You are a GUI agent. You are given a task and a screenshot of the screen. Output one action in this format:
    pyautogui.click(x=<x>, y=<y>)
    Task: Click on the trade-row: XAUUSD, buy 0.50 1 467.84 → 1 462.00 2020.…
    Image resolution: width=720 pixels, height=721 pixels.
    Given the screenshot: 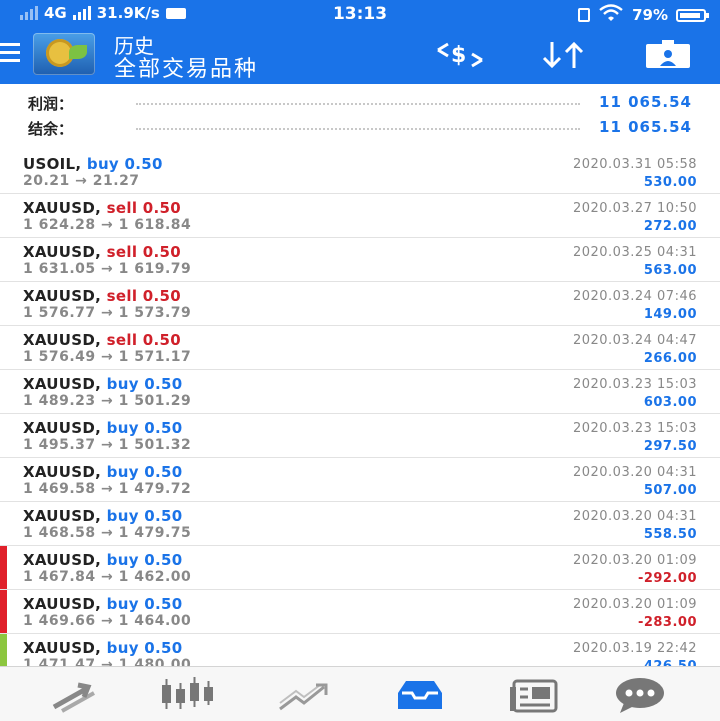 What is the action you would take?
    pyautogui.click(x=360, y=568)
    